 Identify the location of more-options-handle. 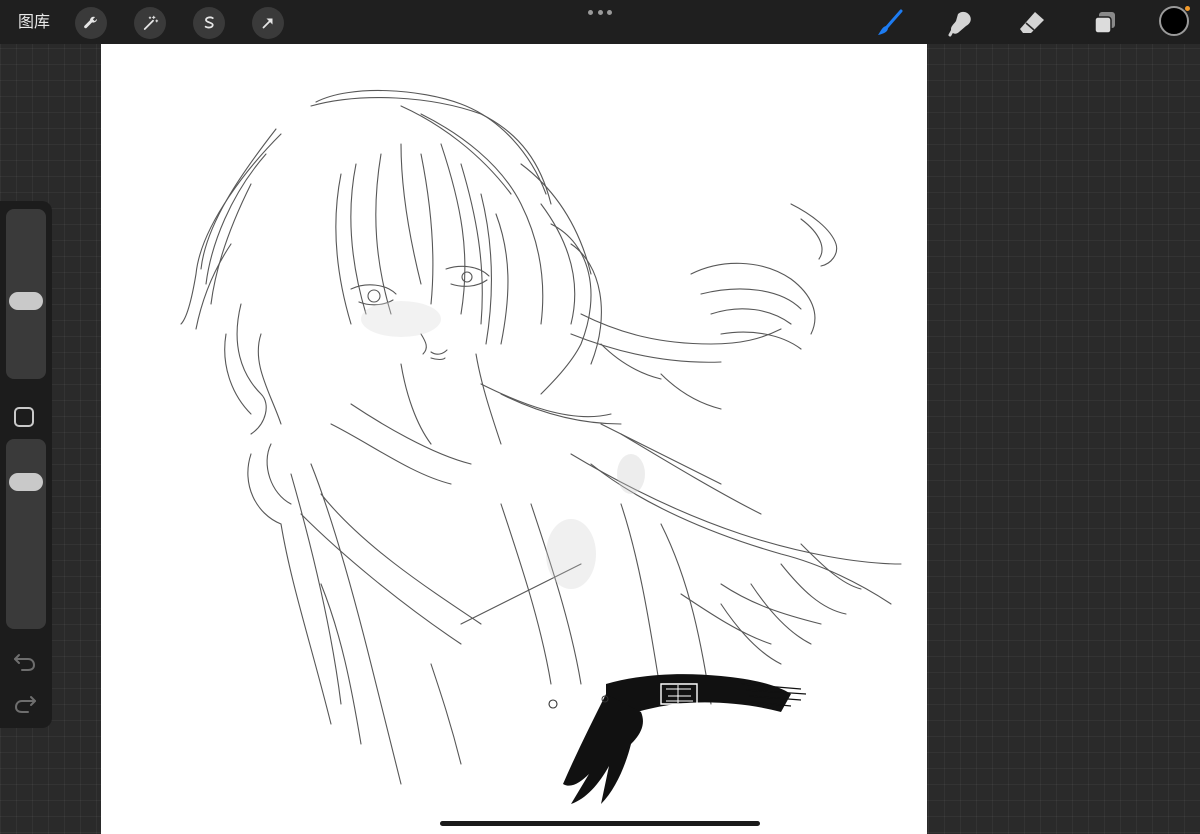
(600, 13).